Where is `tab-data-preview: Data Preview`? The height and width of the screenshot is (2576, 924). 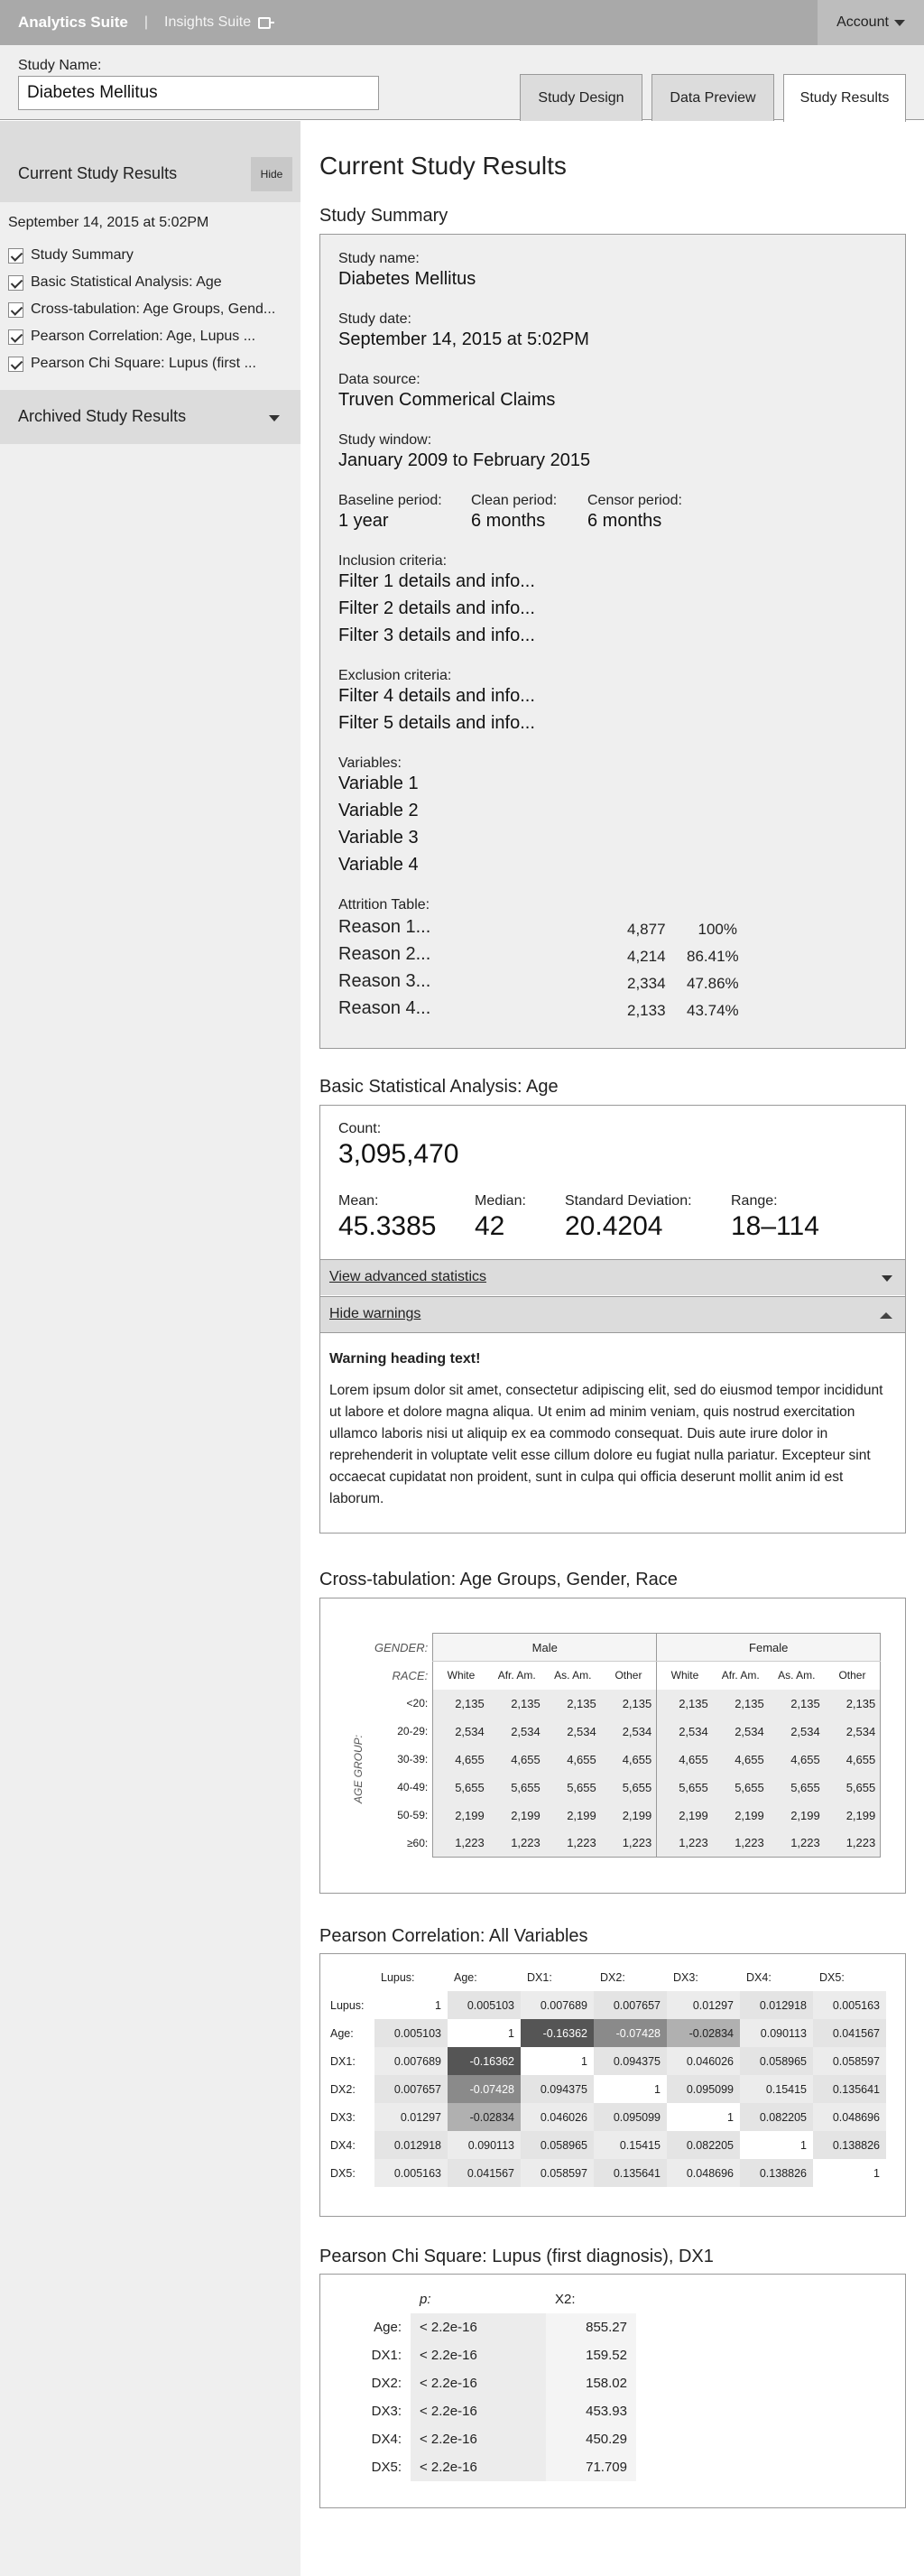
tab-data-preview: Data Preview is located at coordinates (712, 98).